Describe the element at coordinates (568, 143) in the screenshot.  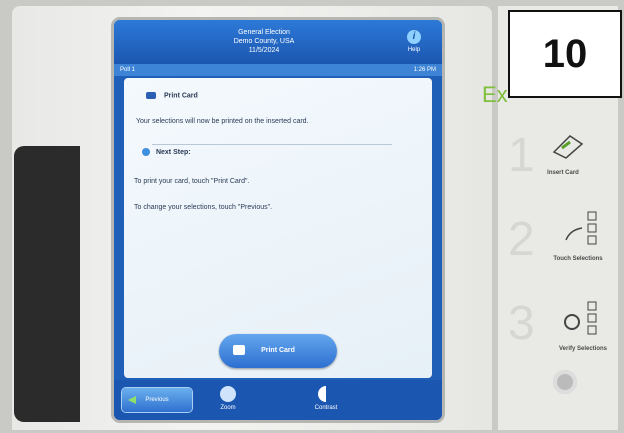
I see `insert-card-icon` at that location.